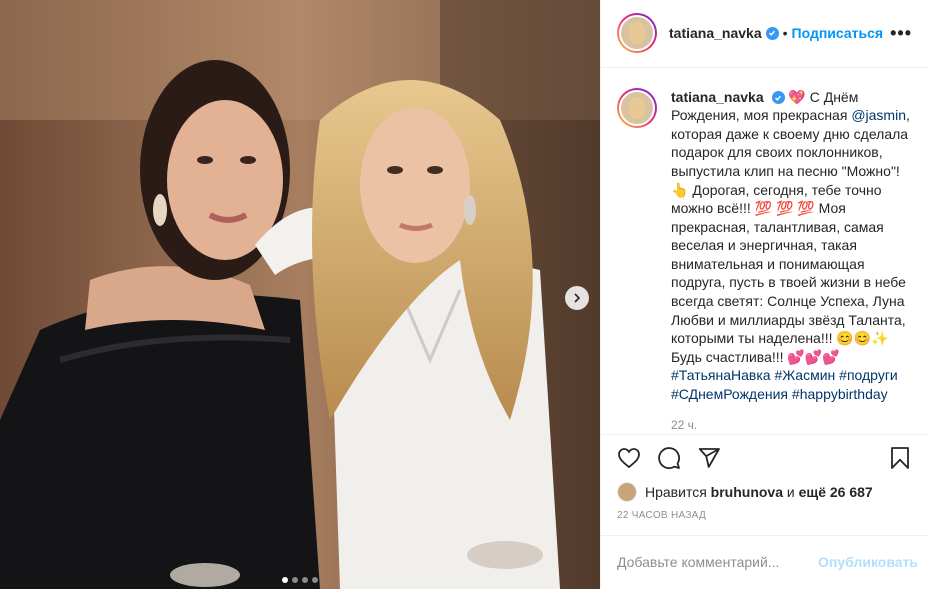  What do you see at coordinates (680, 189) in the screenshot?
I see `point-emoji: 👆` at bounding box center [680, 189].